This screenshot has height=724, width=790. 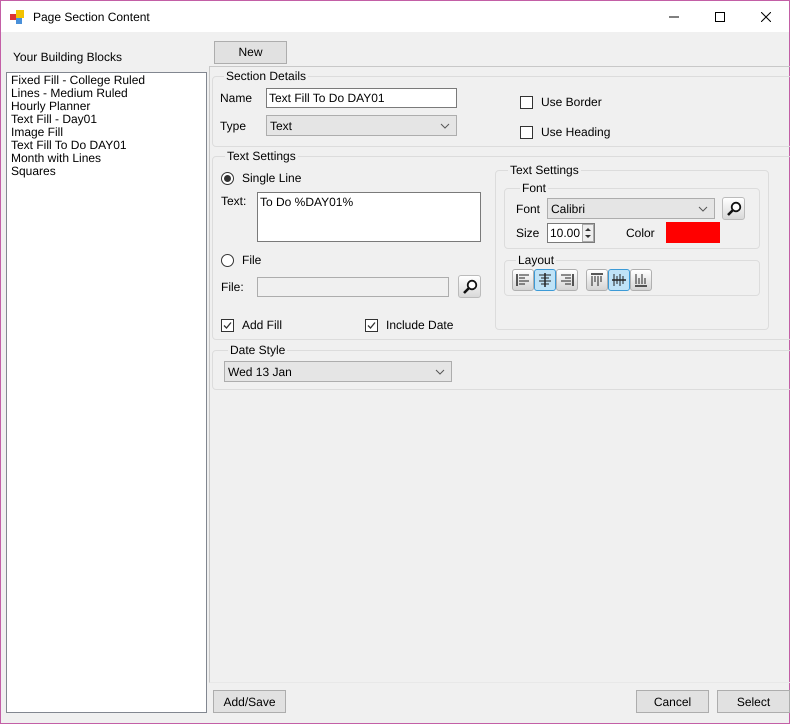 What do you see at coordinates (108, 93) in the screenshot?
I see `list-item: Lines - Medium Ruled` at bounding box center [108, 93].